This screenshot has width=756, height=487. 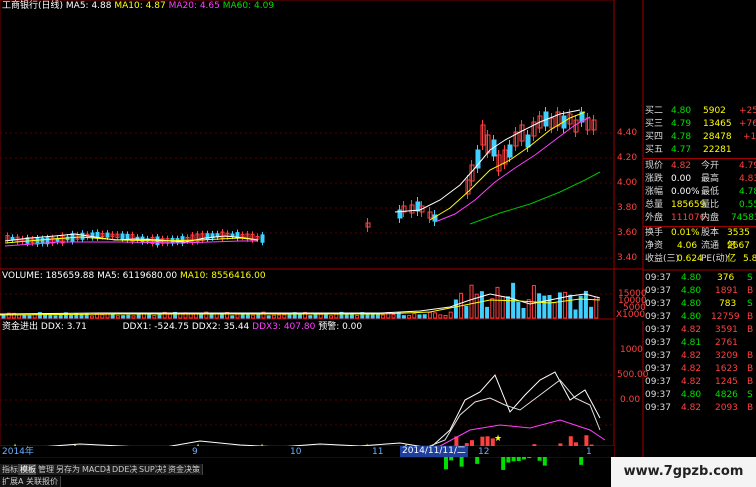 I want to click on quote-value: 74583, so click(x=743, y=218).